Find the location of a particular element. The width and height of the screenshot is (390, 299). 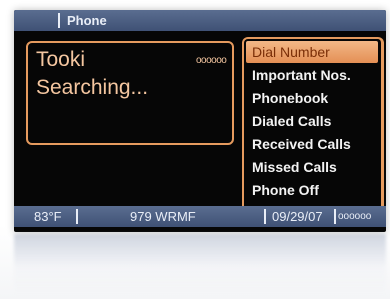

radio-station-readout: 979 WRMF is located at coordinates (163, 216).